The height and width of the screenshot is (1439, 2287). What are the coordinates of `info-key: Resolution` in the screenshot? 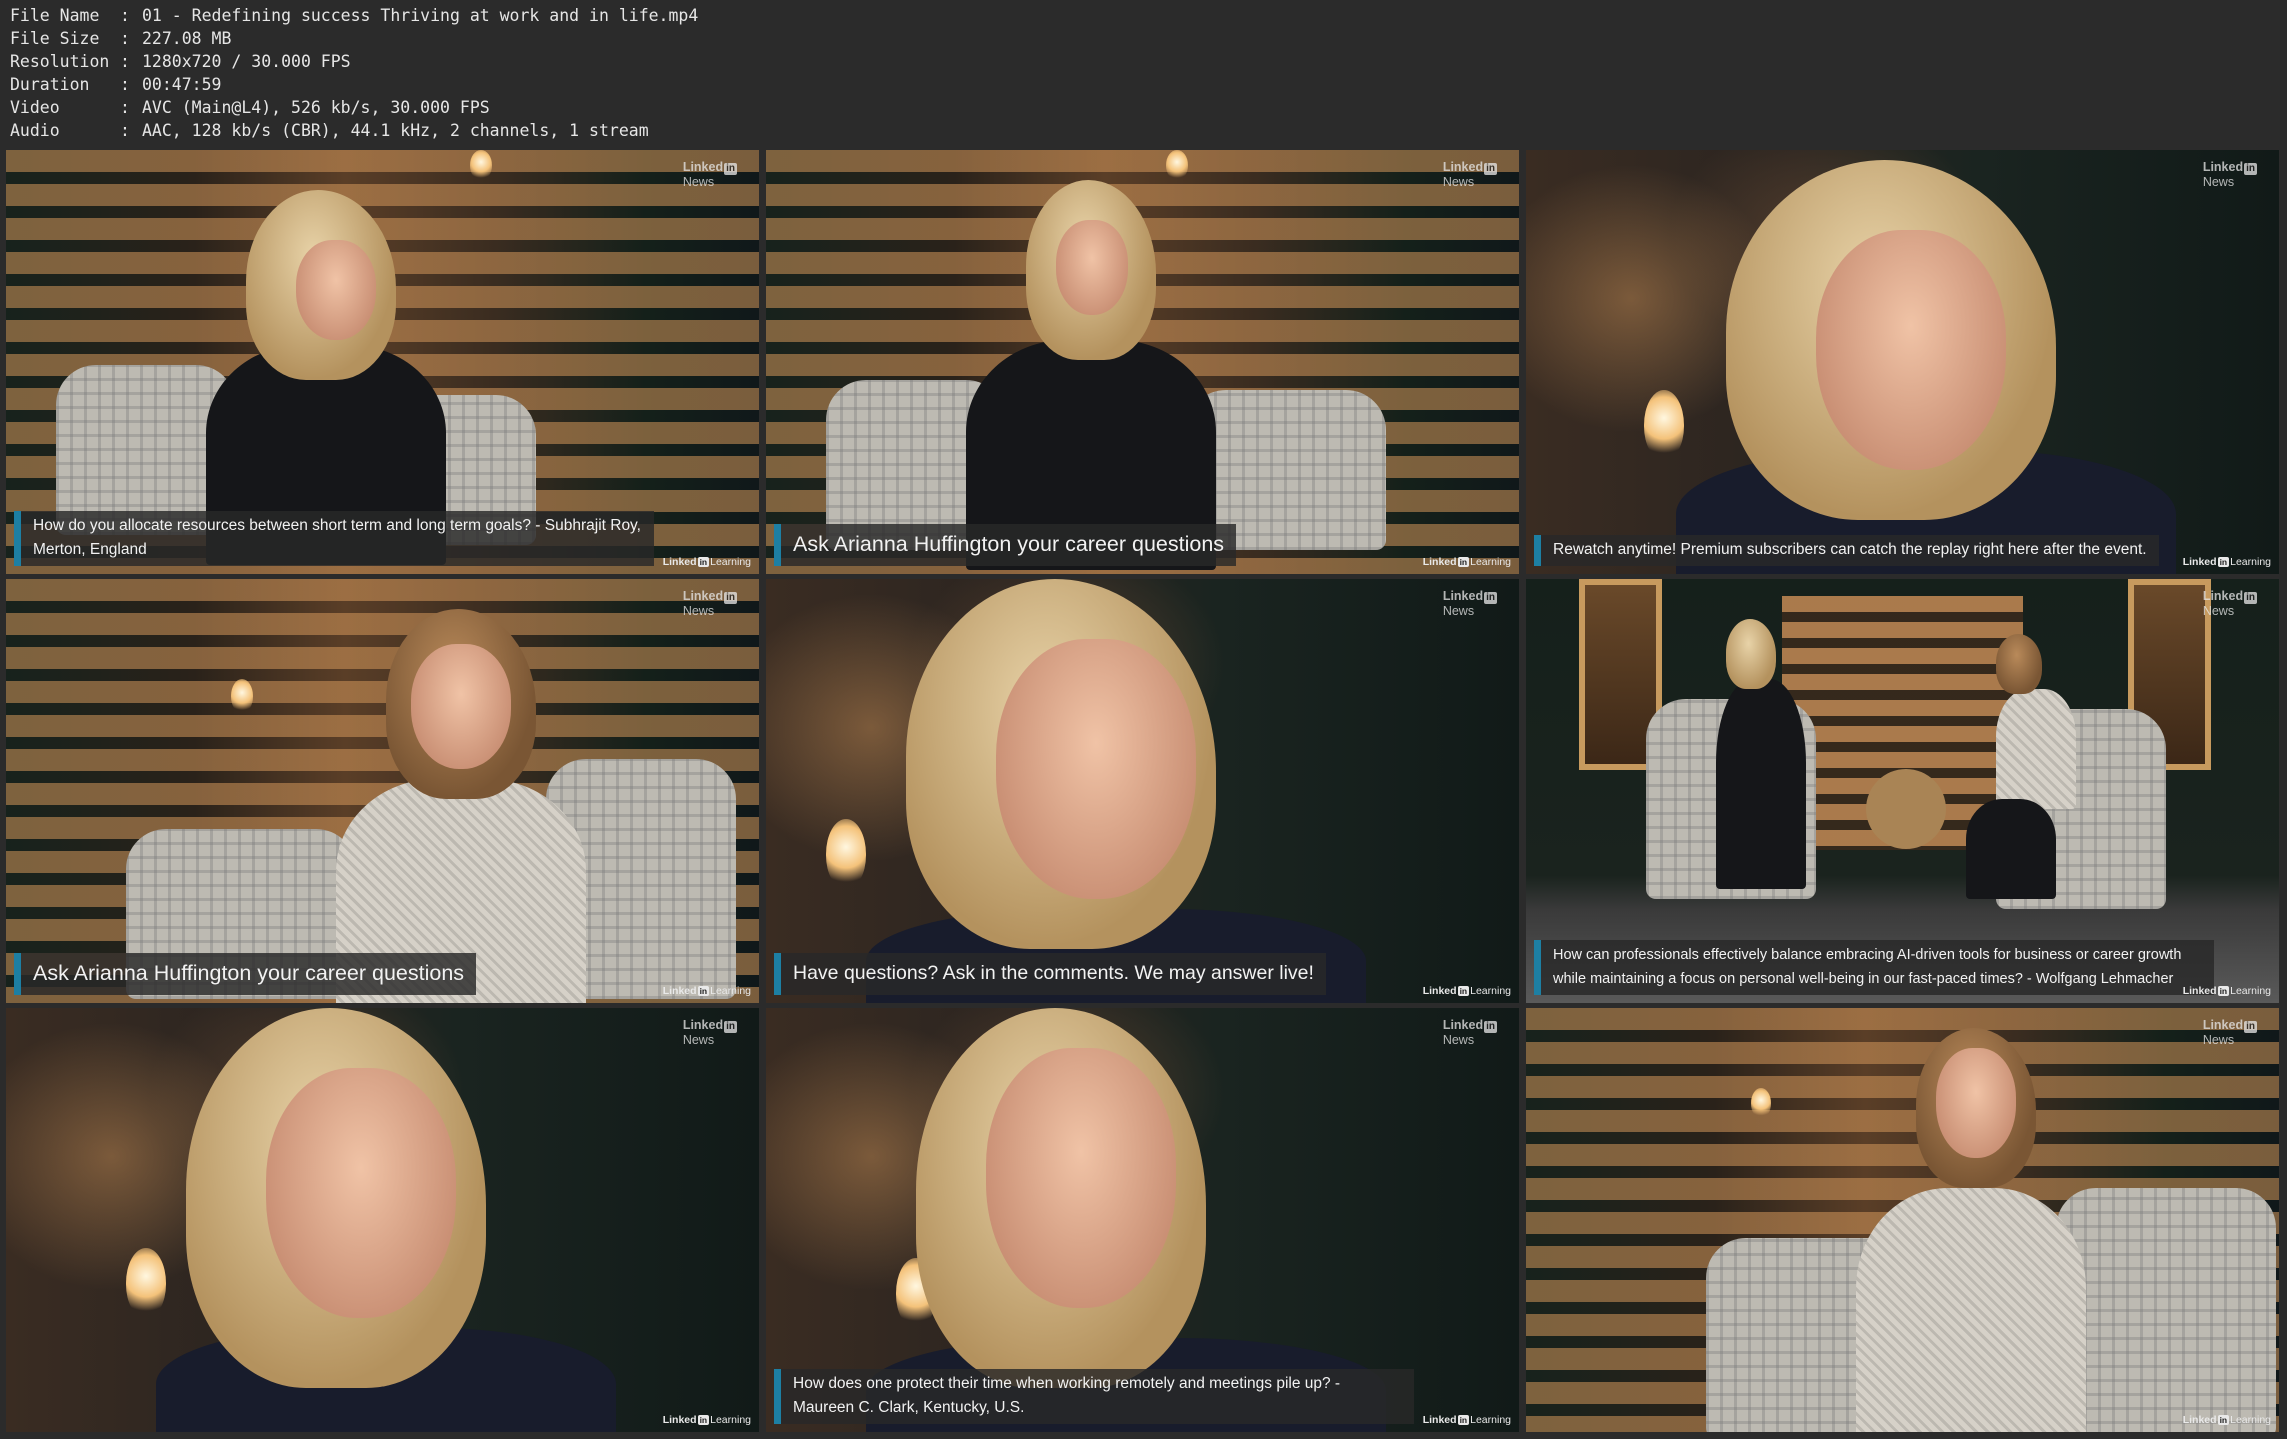 It's located at (60, 61).